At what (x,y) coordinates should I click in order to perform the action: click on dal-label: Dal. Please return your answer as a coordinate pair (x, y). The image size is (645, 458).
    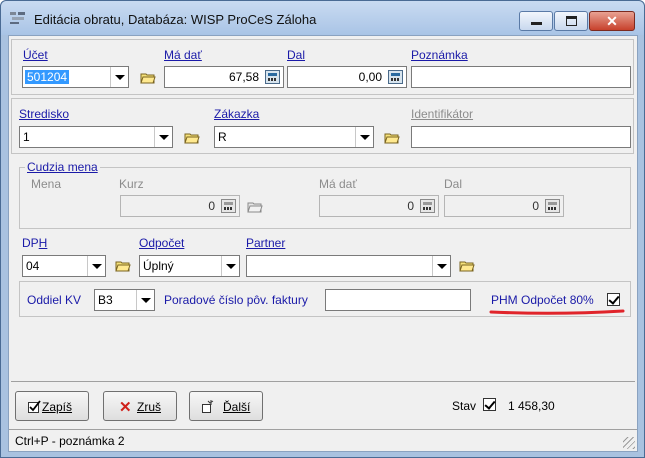
    Looking at the image, I should click on (296, 55).